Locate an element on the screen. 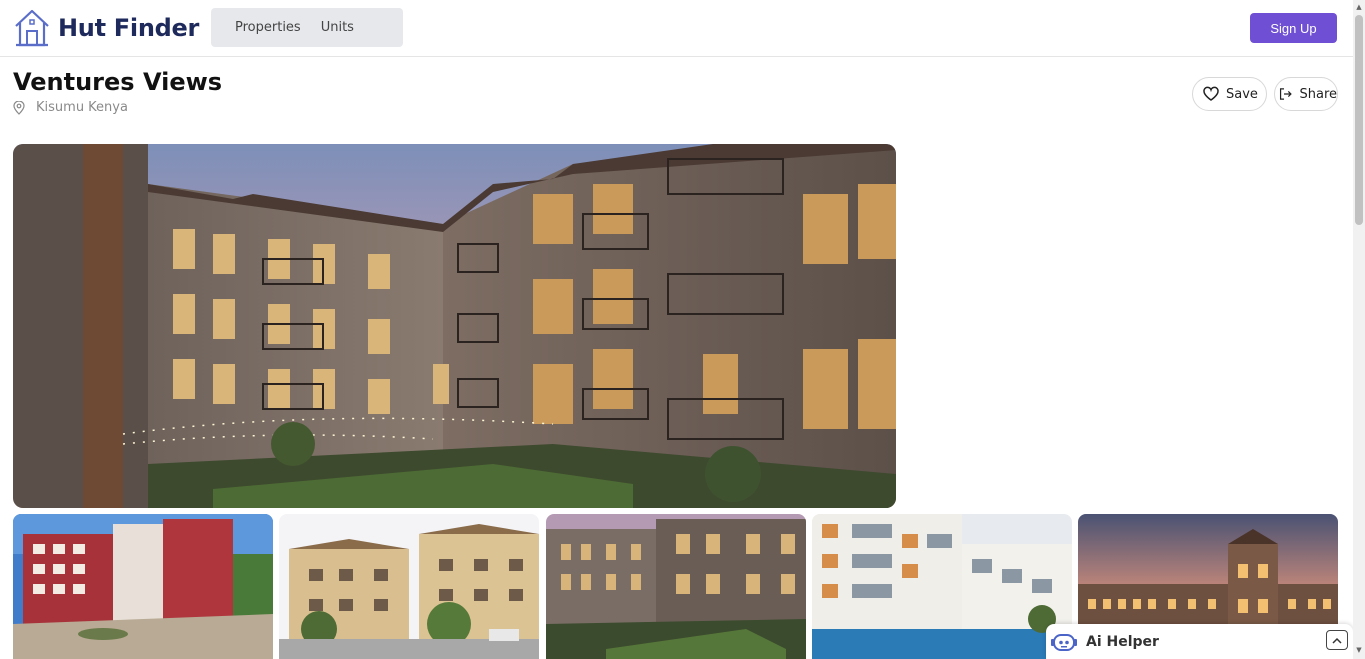 The height and width of the screenshot is (659, 1365). robot-icon is located at coordinates (1064, 642).